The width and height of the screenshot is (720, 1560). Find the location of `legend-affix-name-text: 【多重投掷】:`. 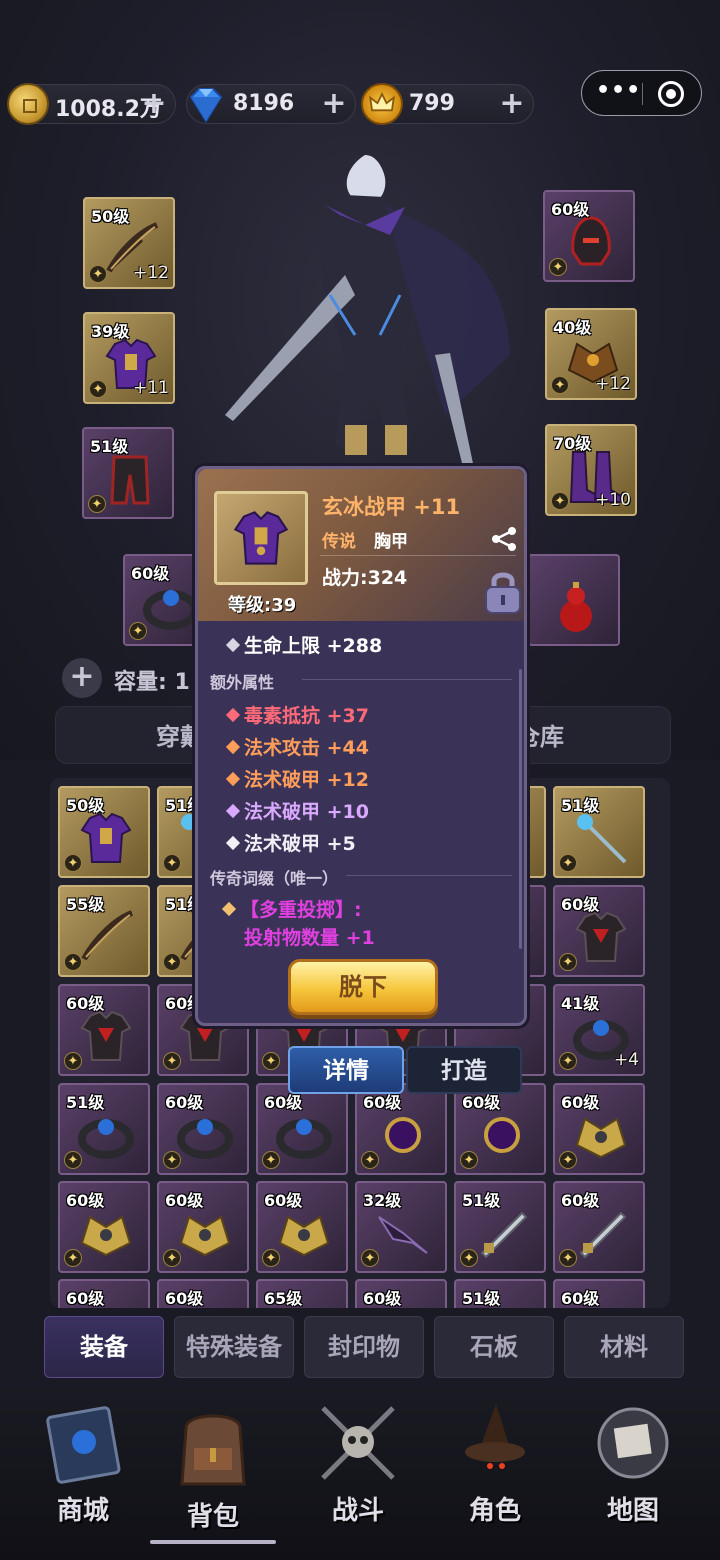

legend-affix-name-text: 【多重投掷】: is located at coordinates (301, 910).